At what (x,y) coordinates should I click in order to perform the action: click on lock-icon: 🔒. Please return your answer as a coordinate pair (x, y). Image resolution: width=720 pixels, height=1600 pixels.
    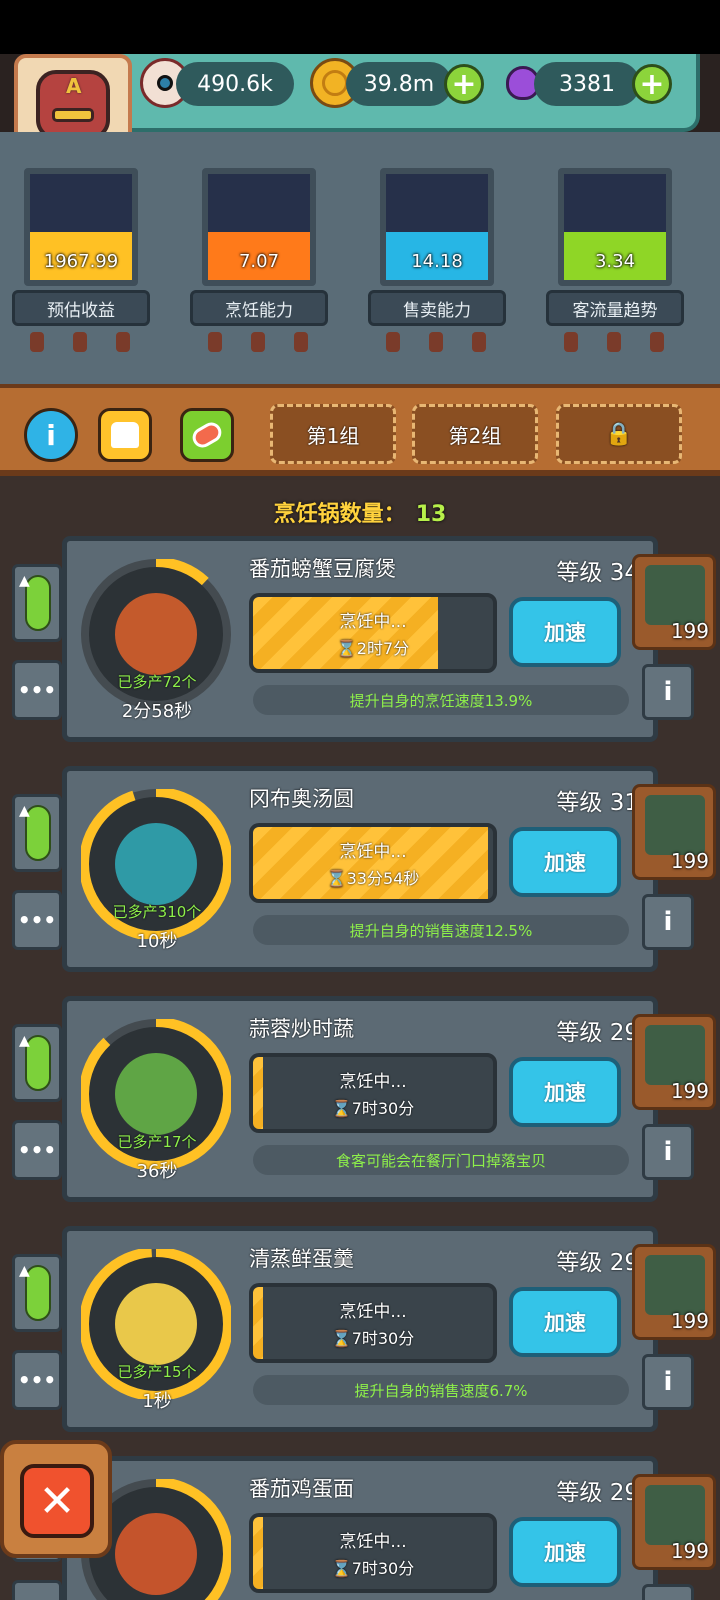
    Looking at the image, I should click on (619, 434).